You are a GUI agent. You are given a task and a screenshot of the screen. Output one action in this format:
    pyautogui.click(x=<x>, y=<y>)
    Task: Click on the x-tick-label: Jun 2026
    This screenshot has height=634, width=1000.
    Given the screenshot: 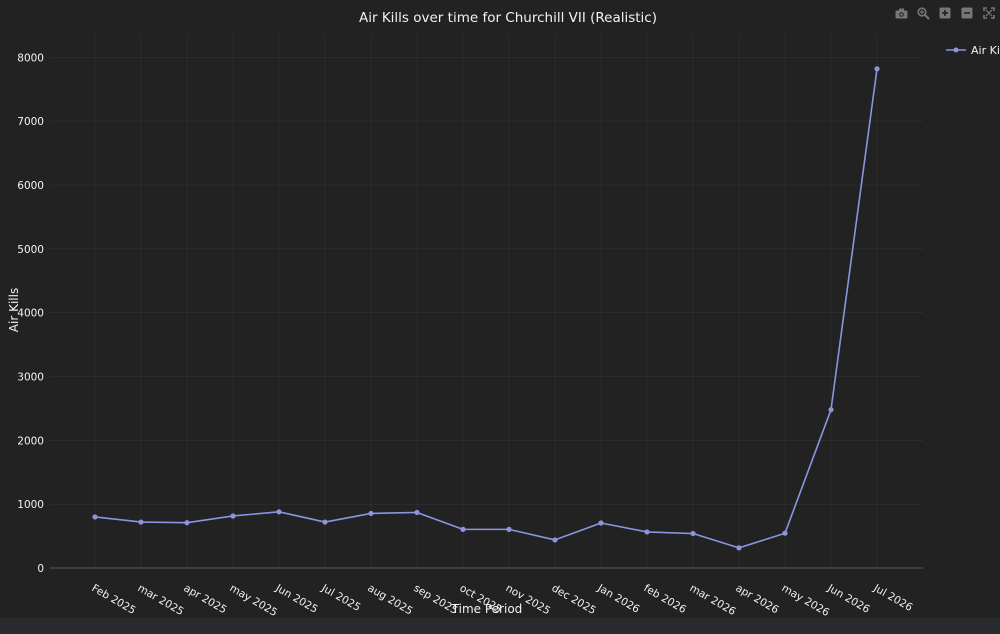 What is the action you would take?
    pyautogui.click(x=848, y=599)
    